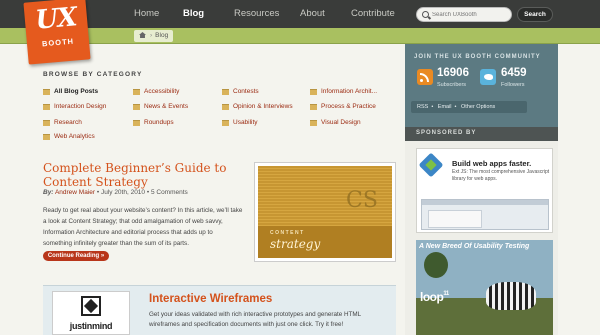  What do you see at coordinates (56, 19) in the screenshot?
I see `logo-ux: UX` at bounding box center [56, 19].